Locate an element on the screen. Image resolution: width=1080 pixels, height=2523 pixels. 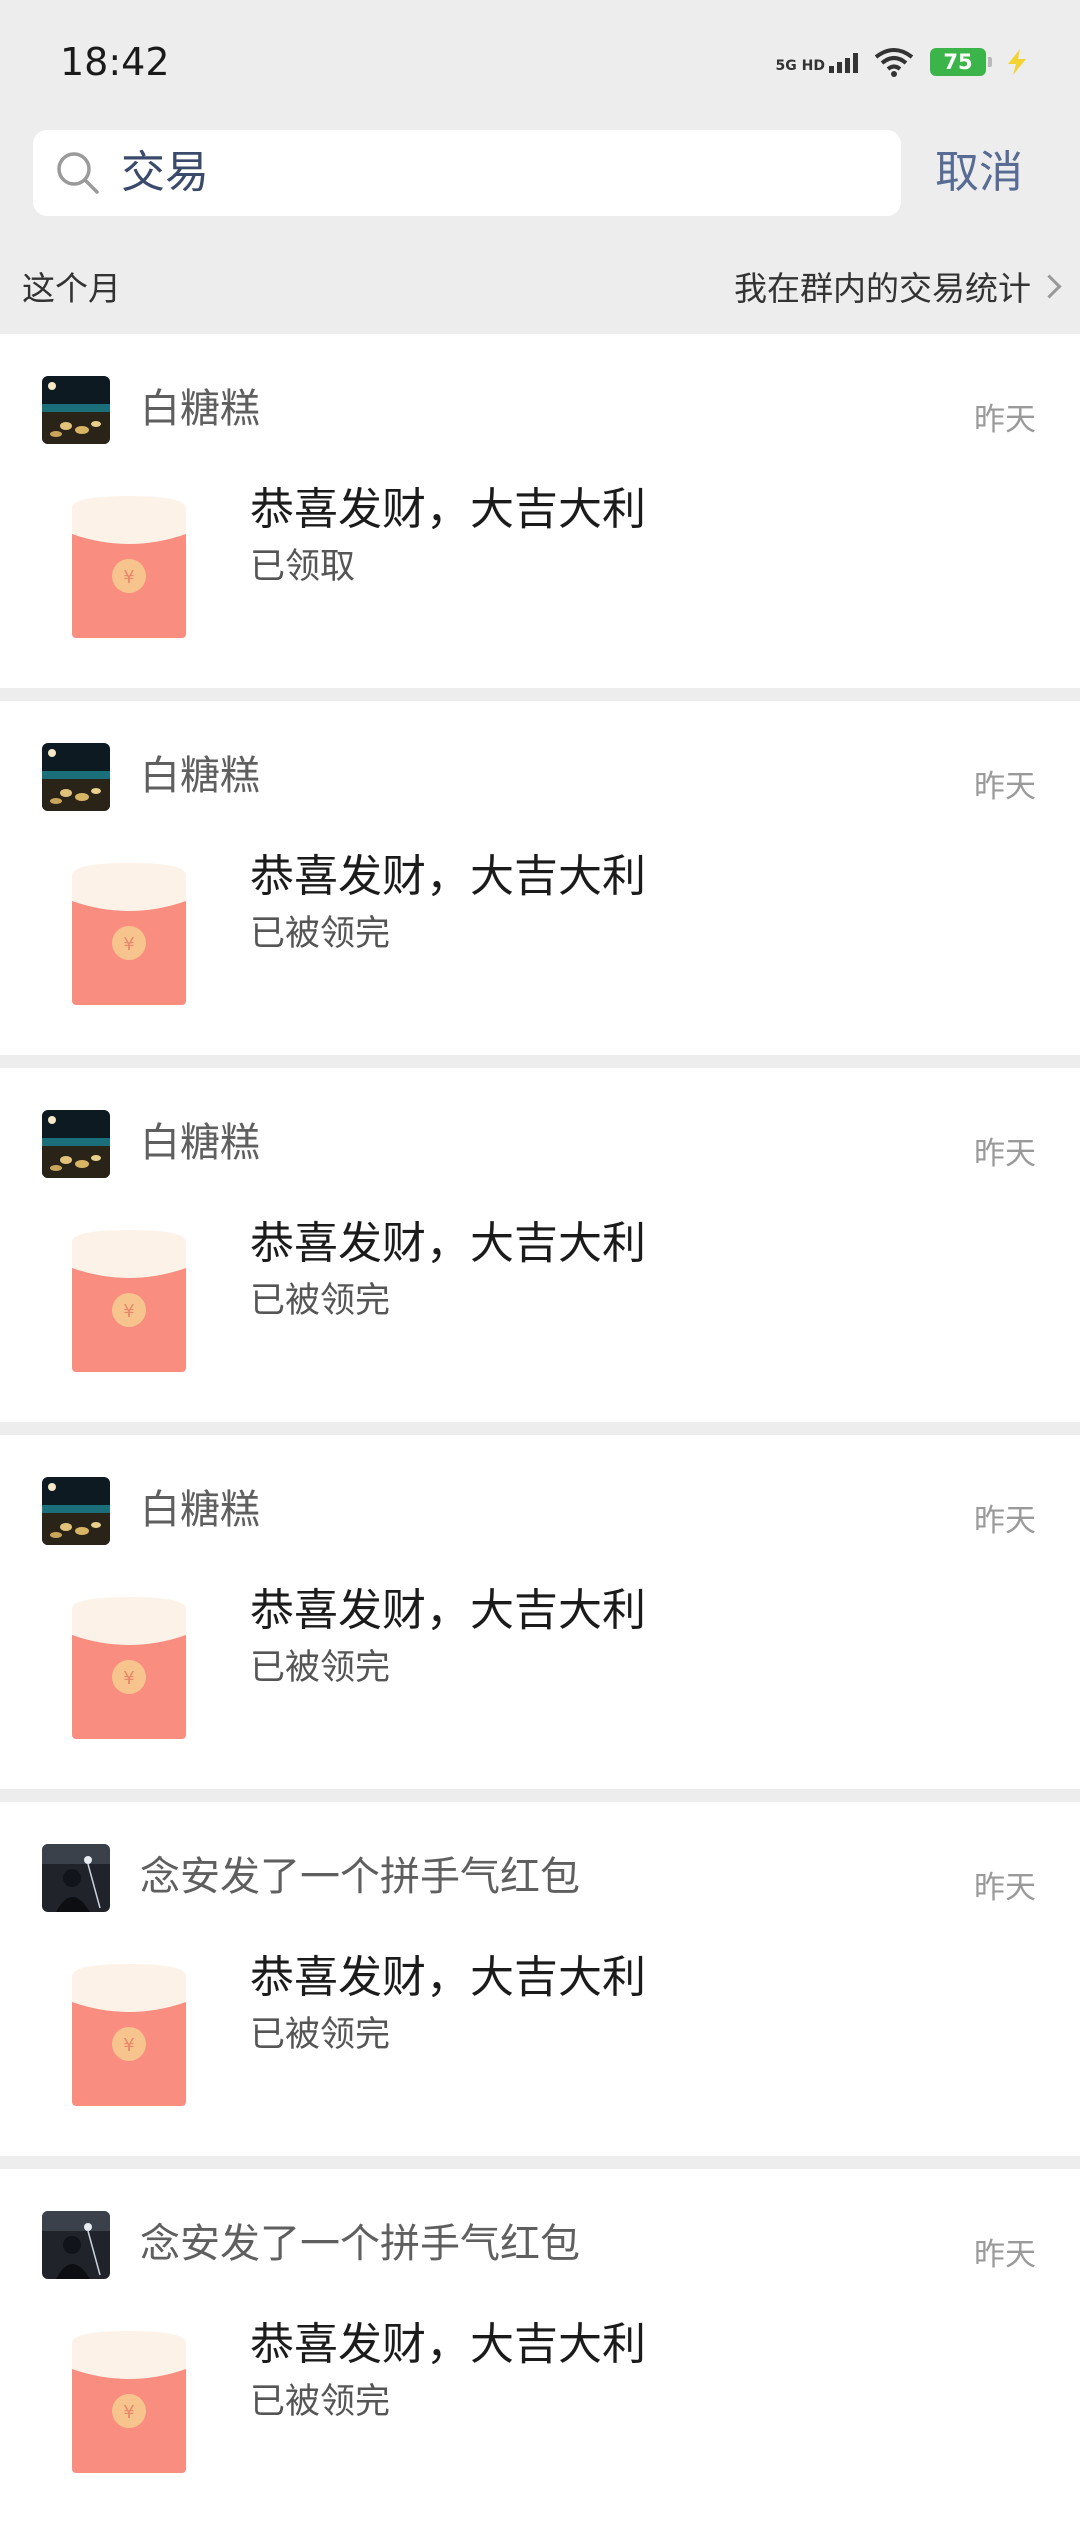
signal-icon: 5G HD is located at coordinates (817, 62).